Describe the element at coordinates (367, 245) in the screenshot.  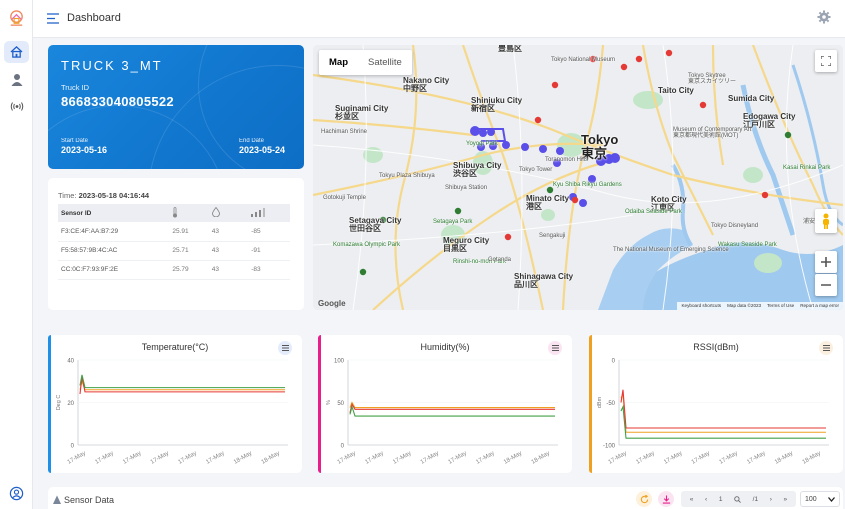
I see `map-label-komazawa: Komazawa Olympic Park` at that location.